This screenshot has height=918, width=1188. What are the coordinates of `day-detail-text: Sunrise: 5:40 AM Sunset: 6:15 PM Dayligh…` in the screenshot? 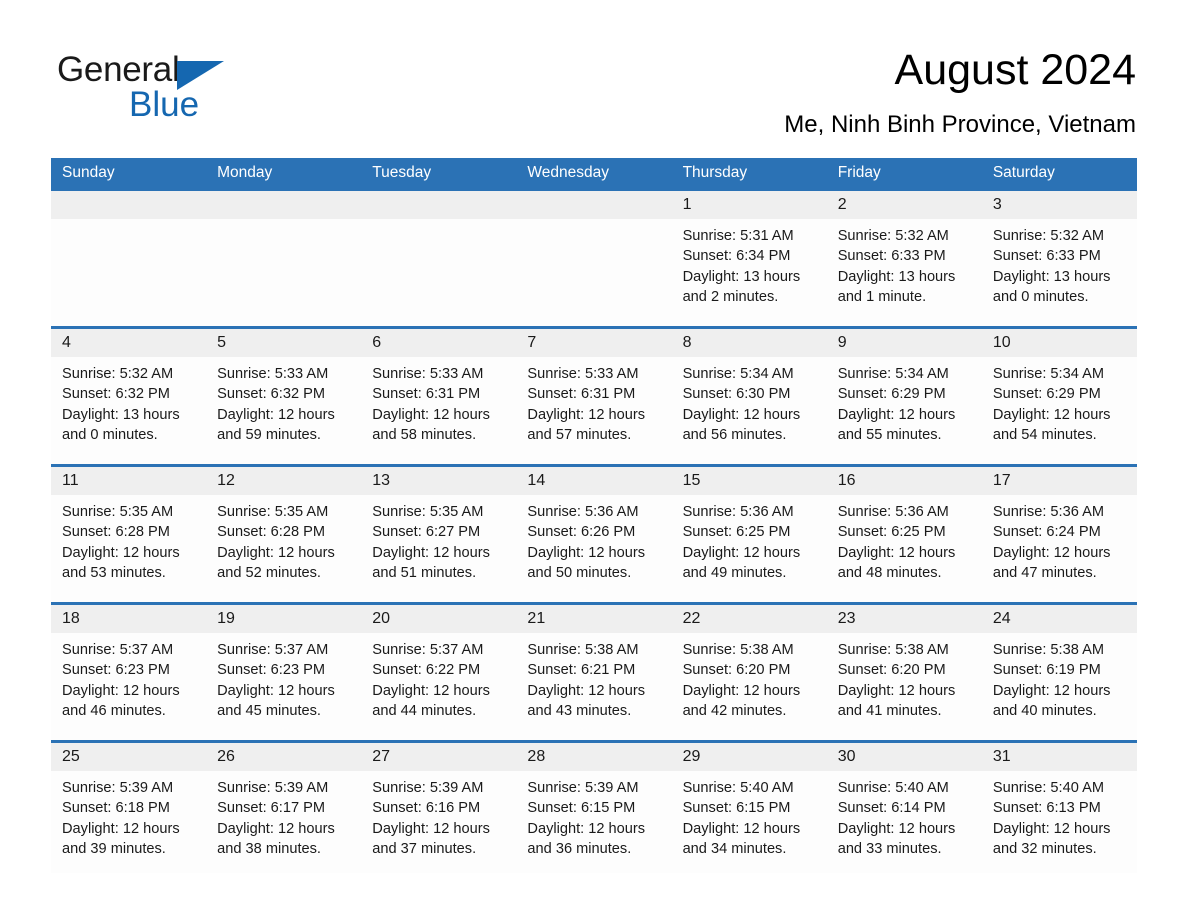 It's located at (741, 818).